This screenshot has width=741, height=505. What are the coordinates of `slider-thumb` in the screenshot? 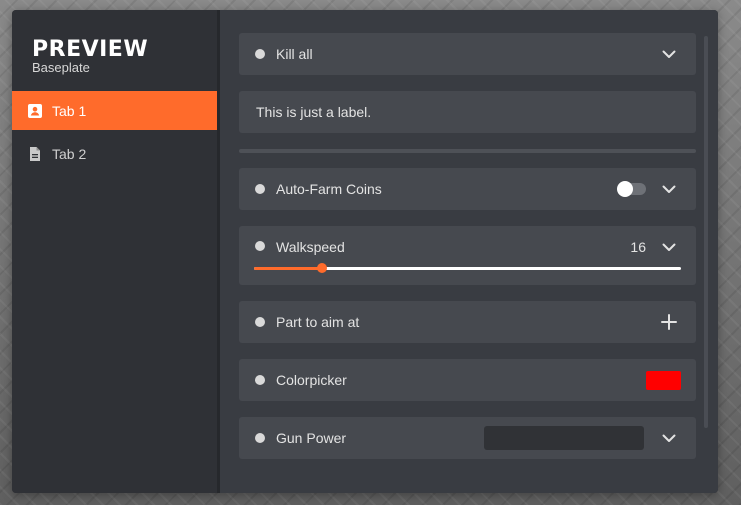 It's located at (322, 268).